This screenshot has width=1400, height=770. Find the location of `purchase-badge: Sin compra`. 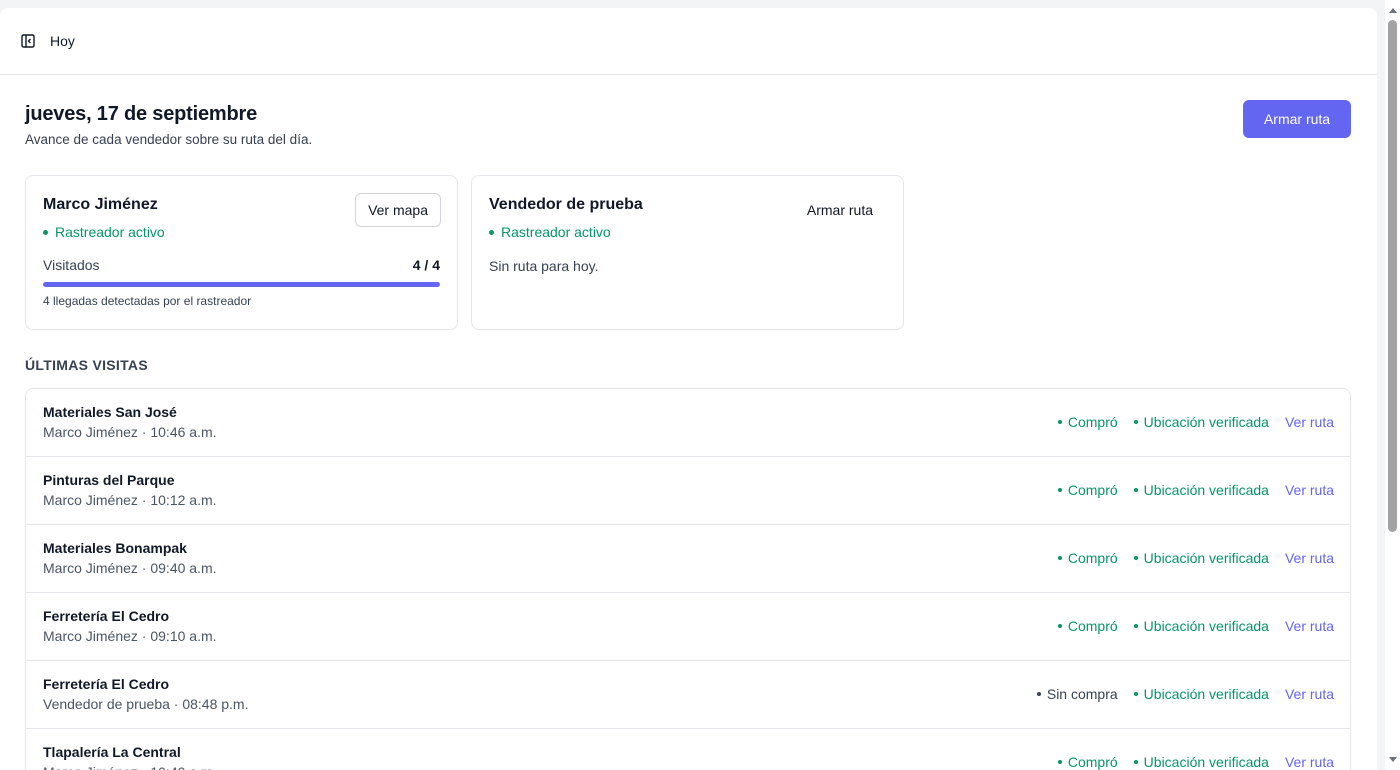

purchase-badge: Sin compra is located at coordinates (1077, 694).